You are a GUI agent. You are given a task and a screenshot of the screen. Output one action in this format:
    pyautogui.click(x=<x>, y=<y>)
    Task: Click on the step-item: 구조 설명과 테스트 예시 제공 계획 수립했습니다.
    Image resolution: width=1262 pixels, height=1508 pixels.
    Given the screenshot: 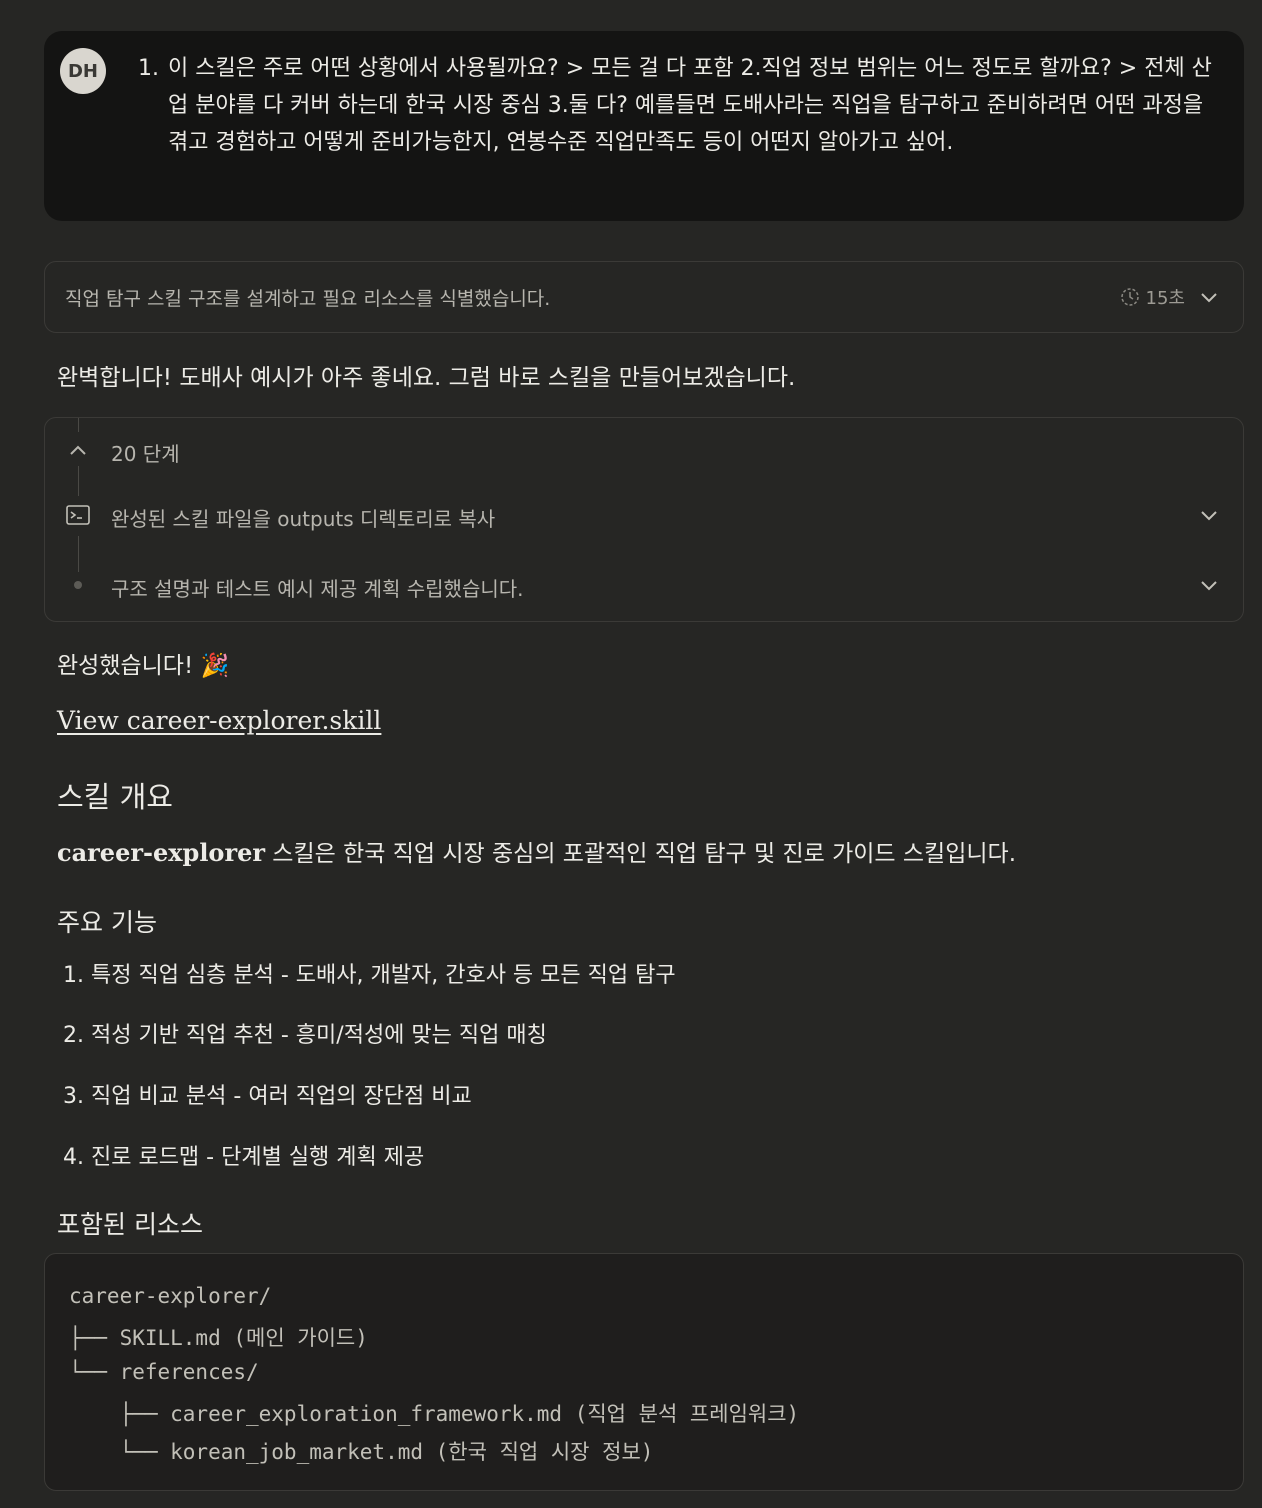 What is the action you would take?
    pyautogui.click(x=644, y=585)
    